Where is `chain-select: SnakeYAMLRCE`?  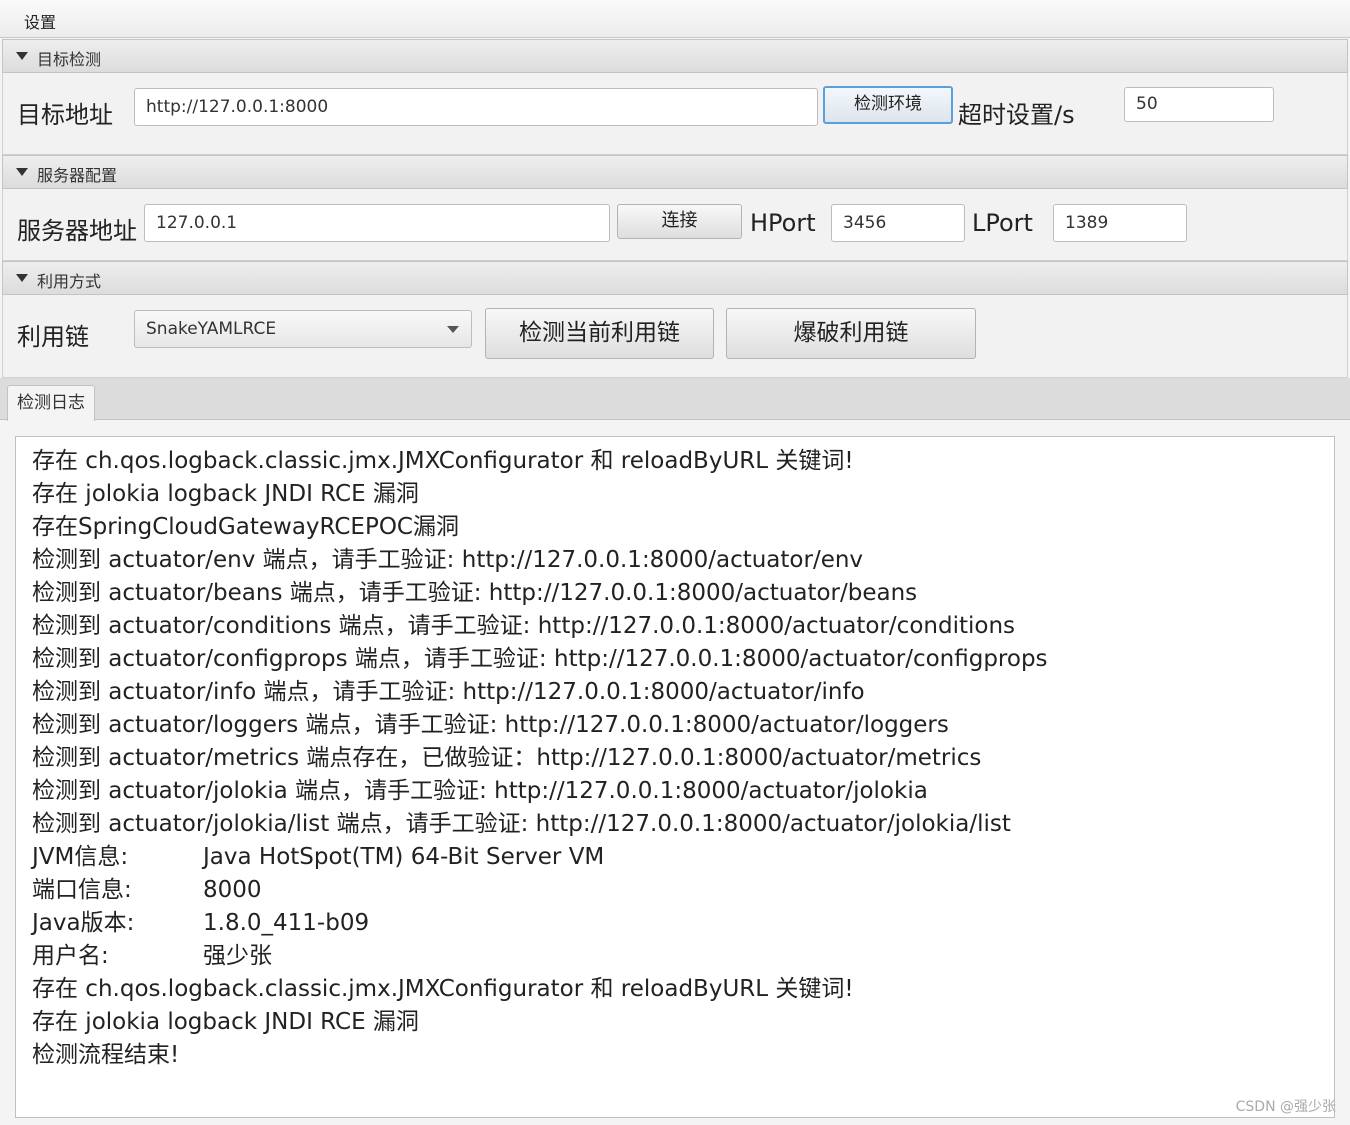
chain-select: SnakeYAMLRCE is located at coordinates (303, 329).